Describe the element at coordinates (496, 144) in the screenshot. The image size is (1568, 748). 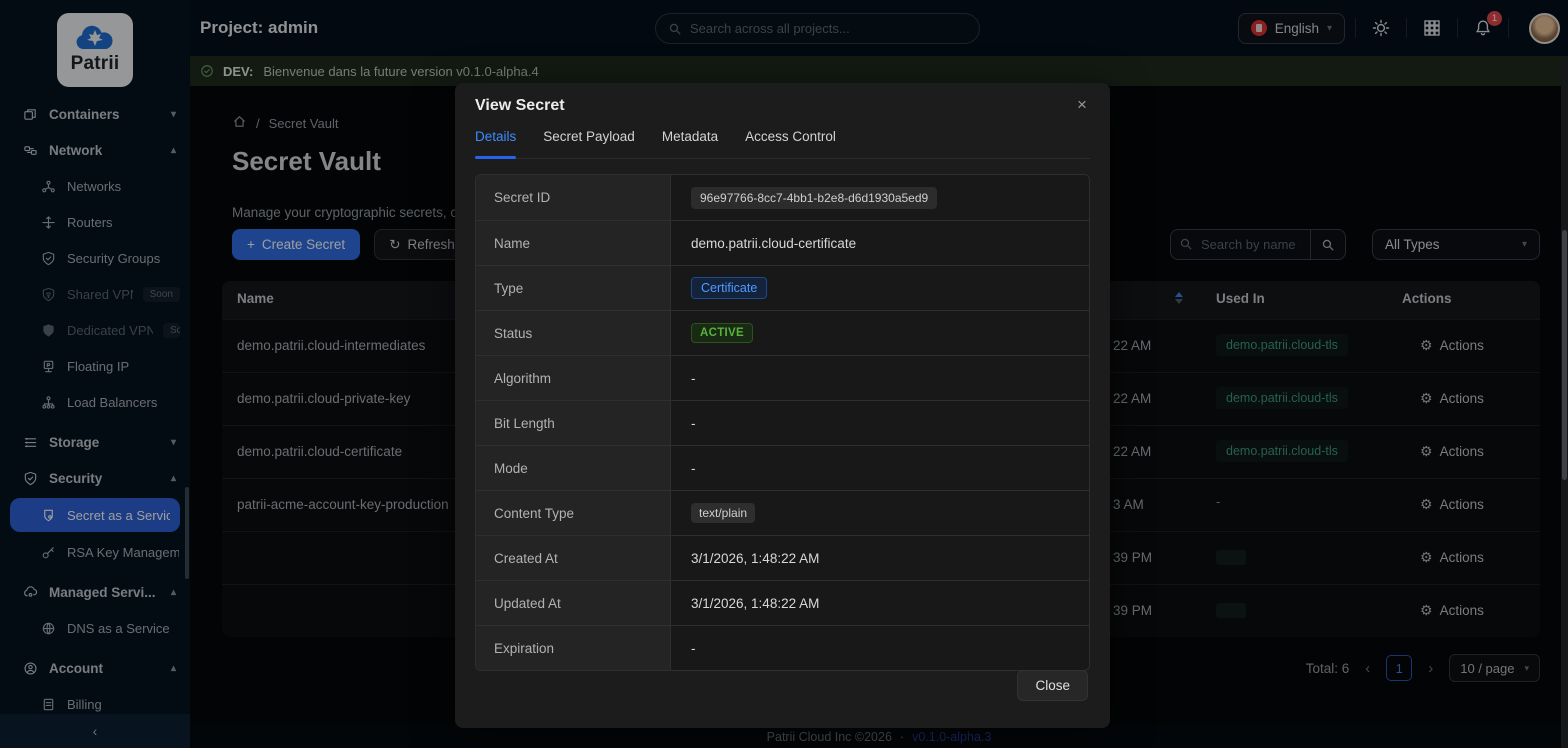
I see `tab-details: Details` at that location.